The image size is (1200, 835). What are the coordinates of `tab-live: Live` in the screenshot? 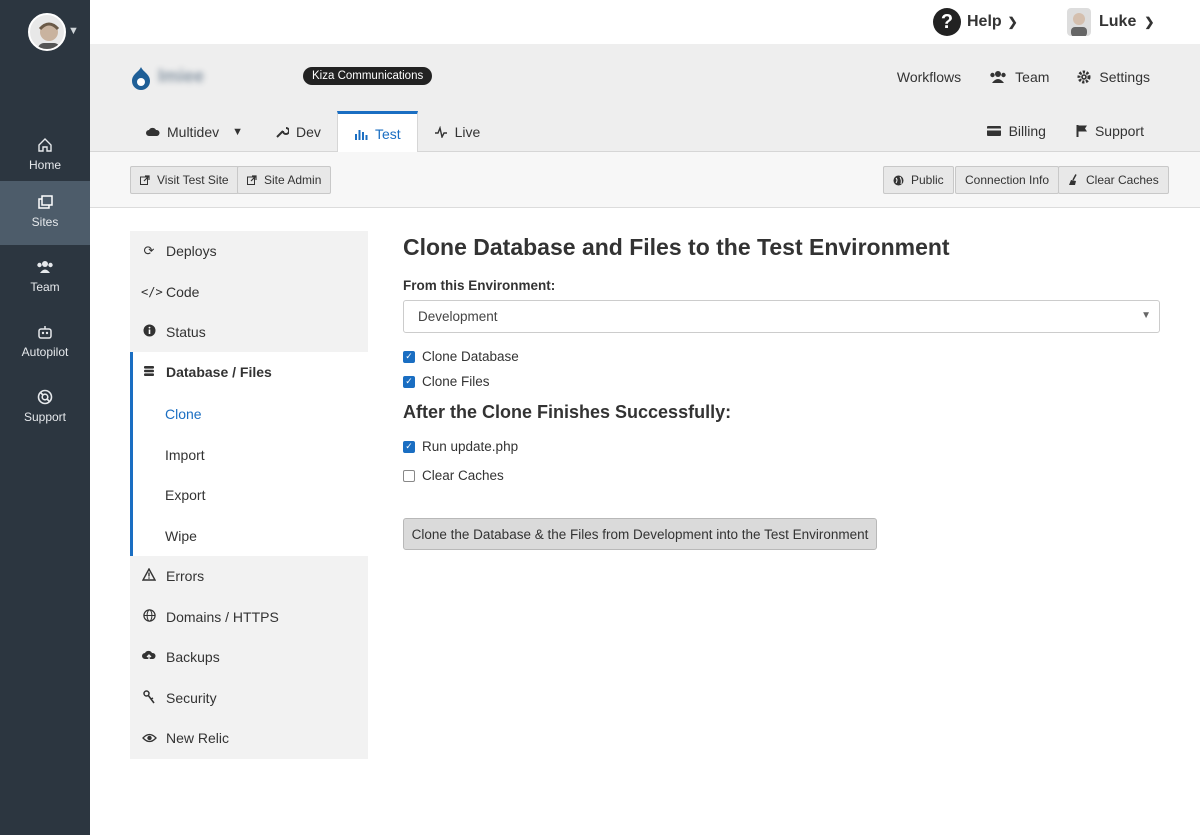 It's located at (457, 131).